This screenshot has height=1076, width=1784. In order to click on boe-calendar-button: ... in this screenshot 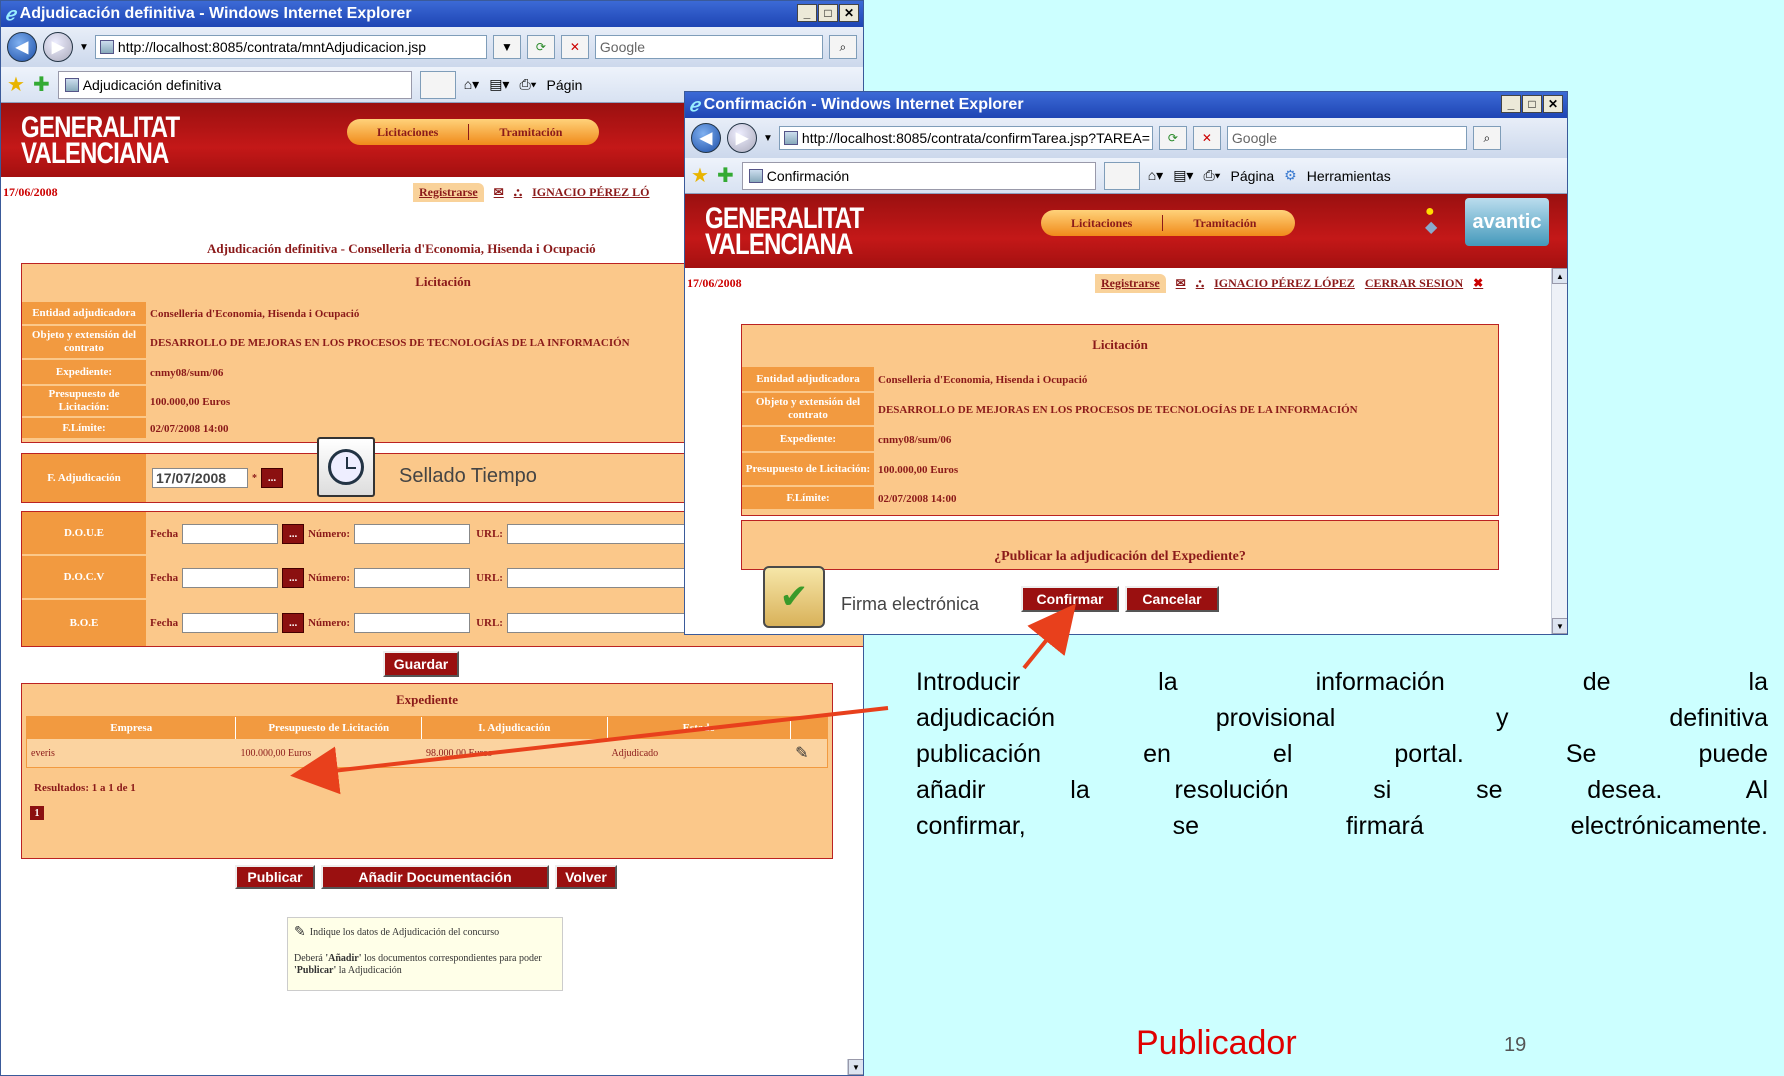, I will do `click(293, 623)`.